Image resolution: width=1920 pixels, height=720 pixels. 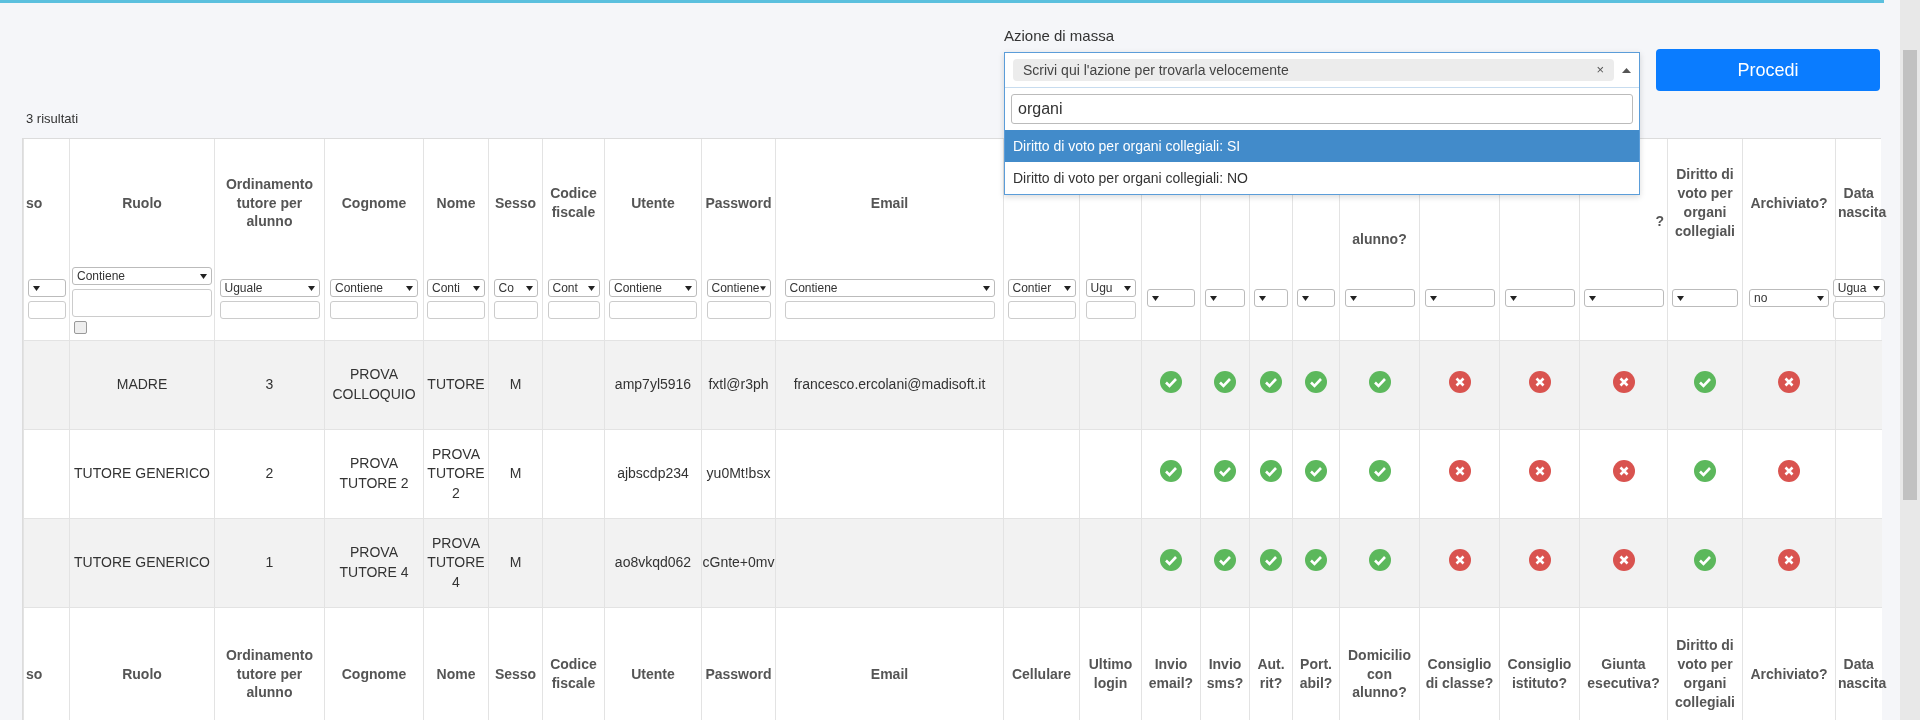 I want to click on column-header: Aut. rit?, so click(x=1271, y=673).